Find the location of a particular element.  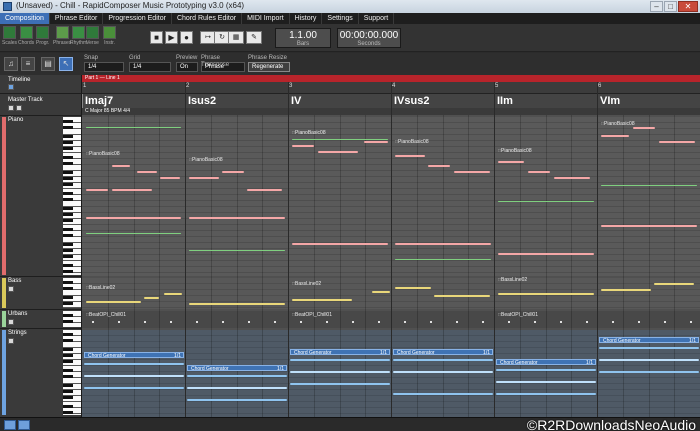

add-icon is located at coordinates (11, 87).